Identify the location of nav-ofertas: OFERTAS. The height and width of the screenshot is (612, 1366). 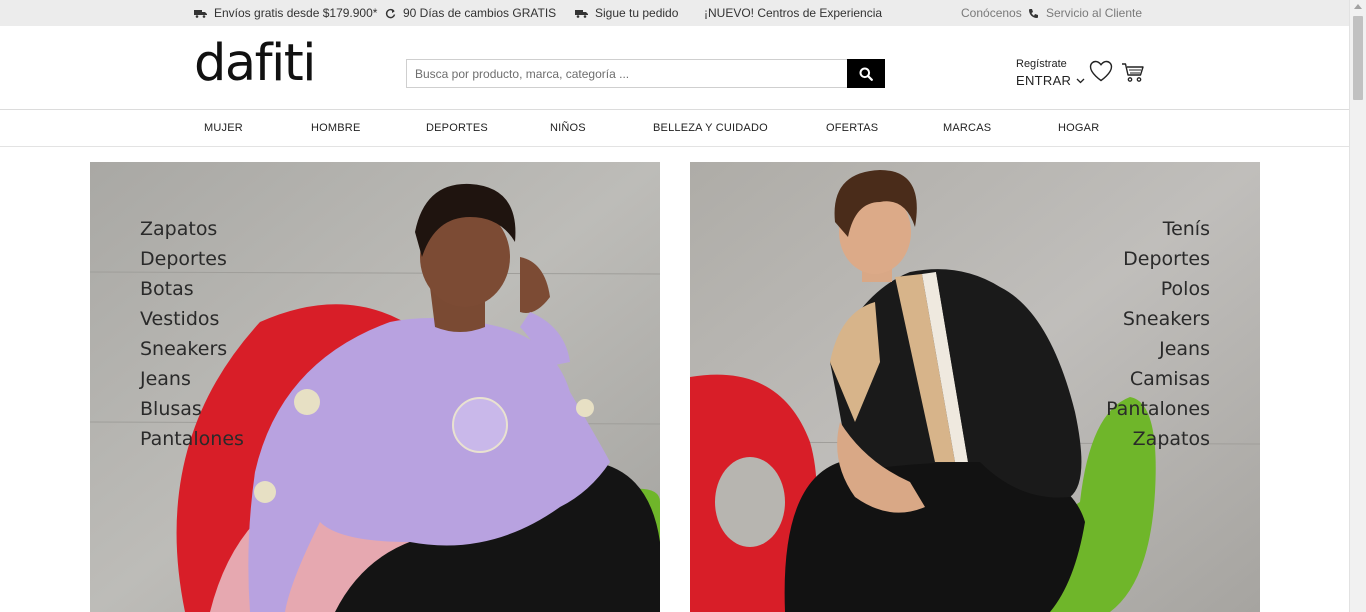
(852, 128).